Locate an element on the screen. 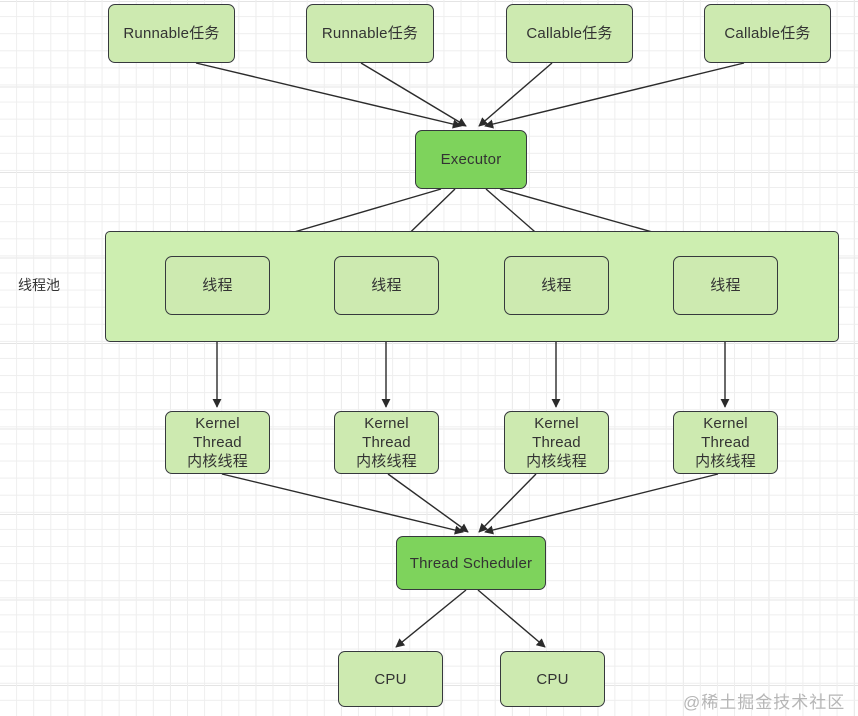 The width and height of the screenshot is (858, 716). task-node-runnable-1: Runnable任务 is located at coordinates (171, 33).